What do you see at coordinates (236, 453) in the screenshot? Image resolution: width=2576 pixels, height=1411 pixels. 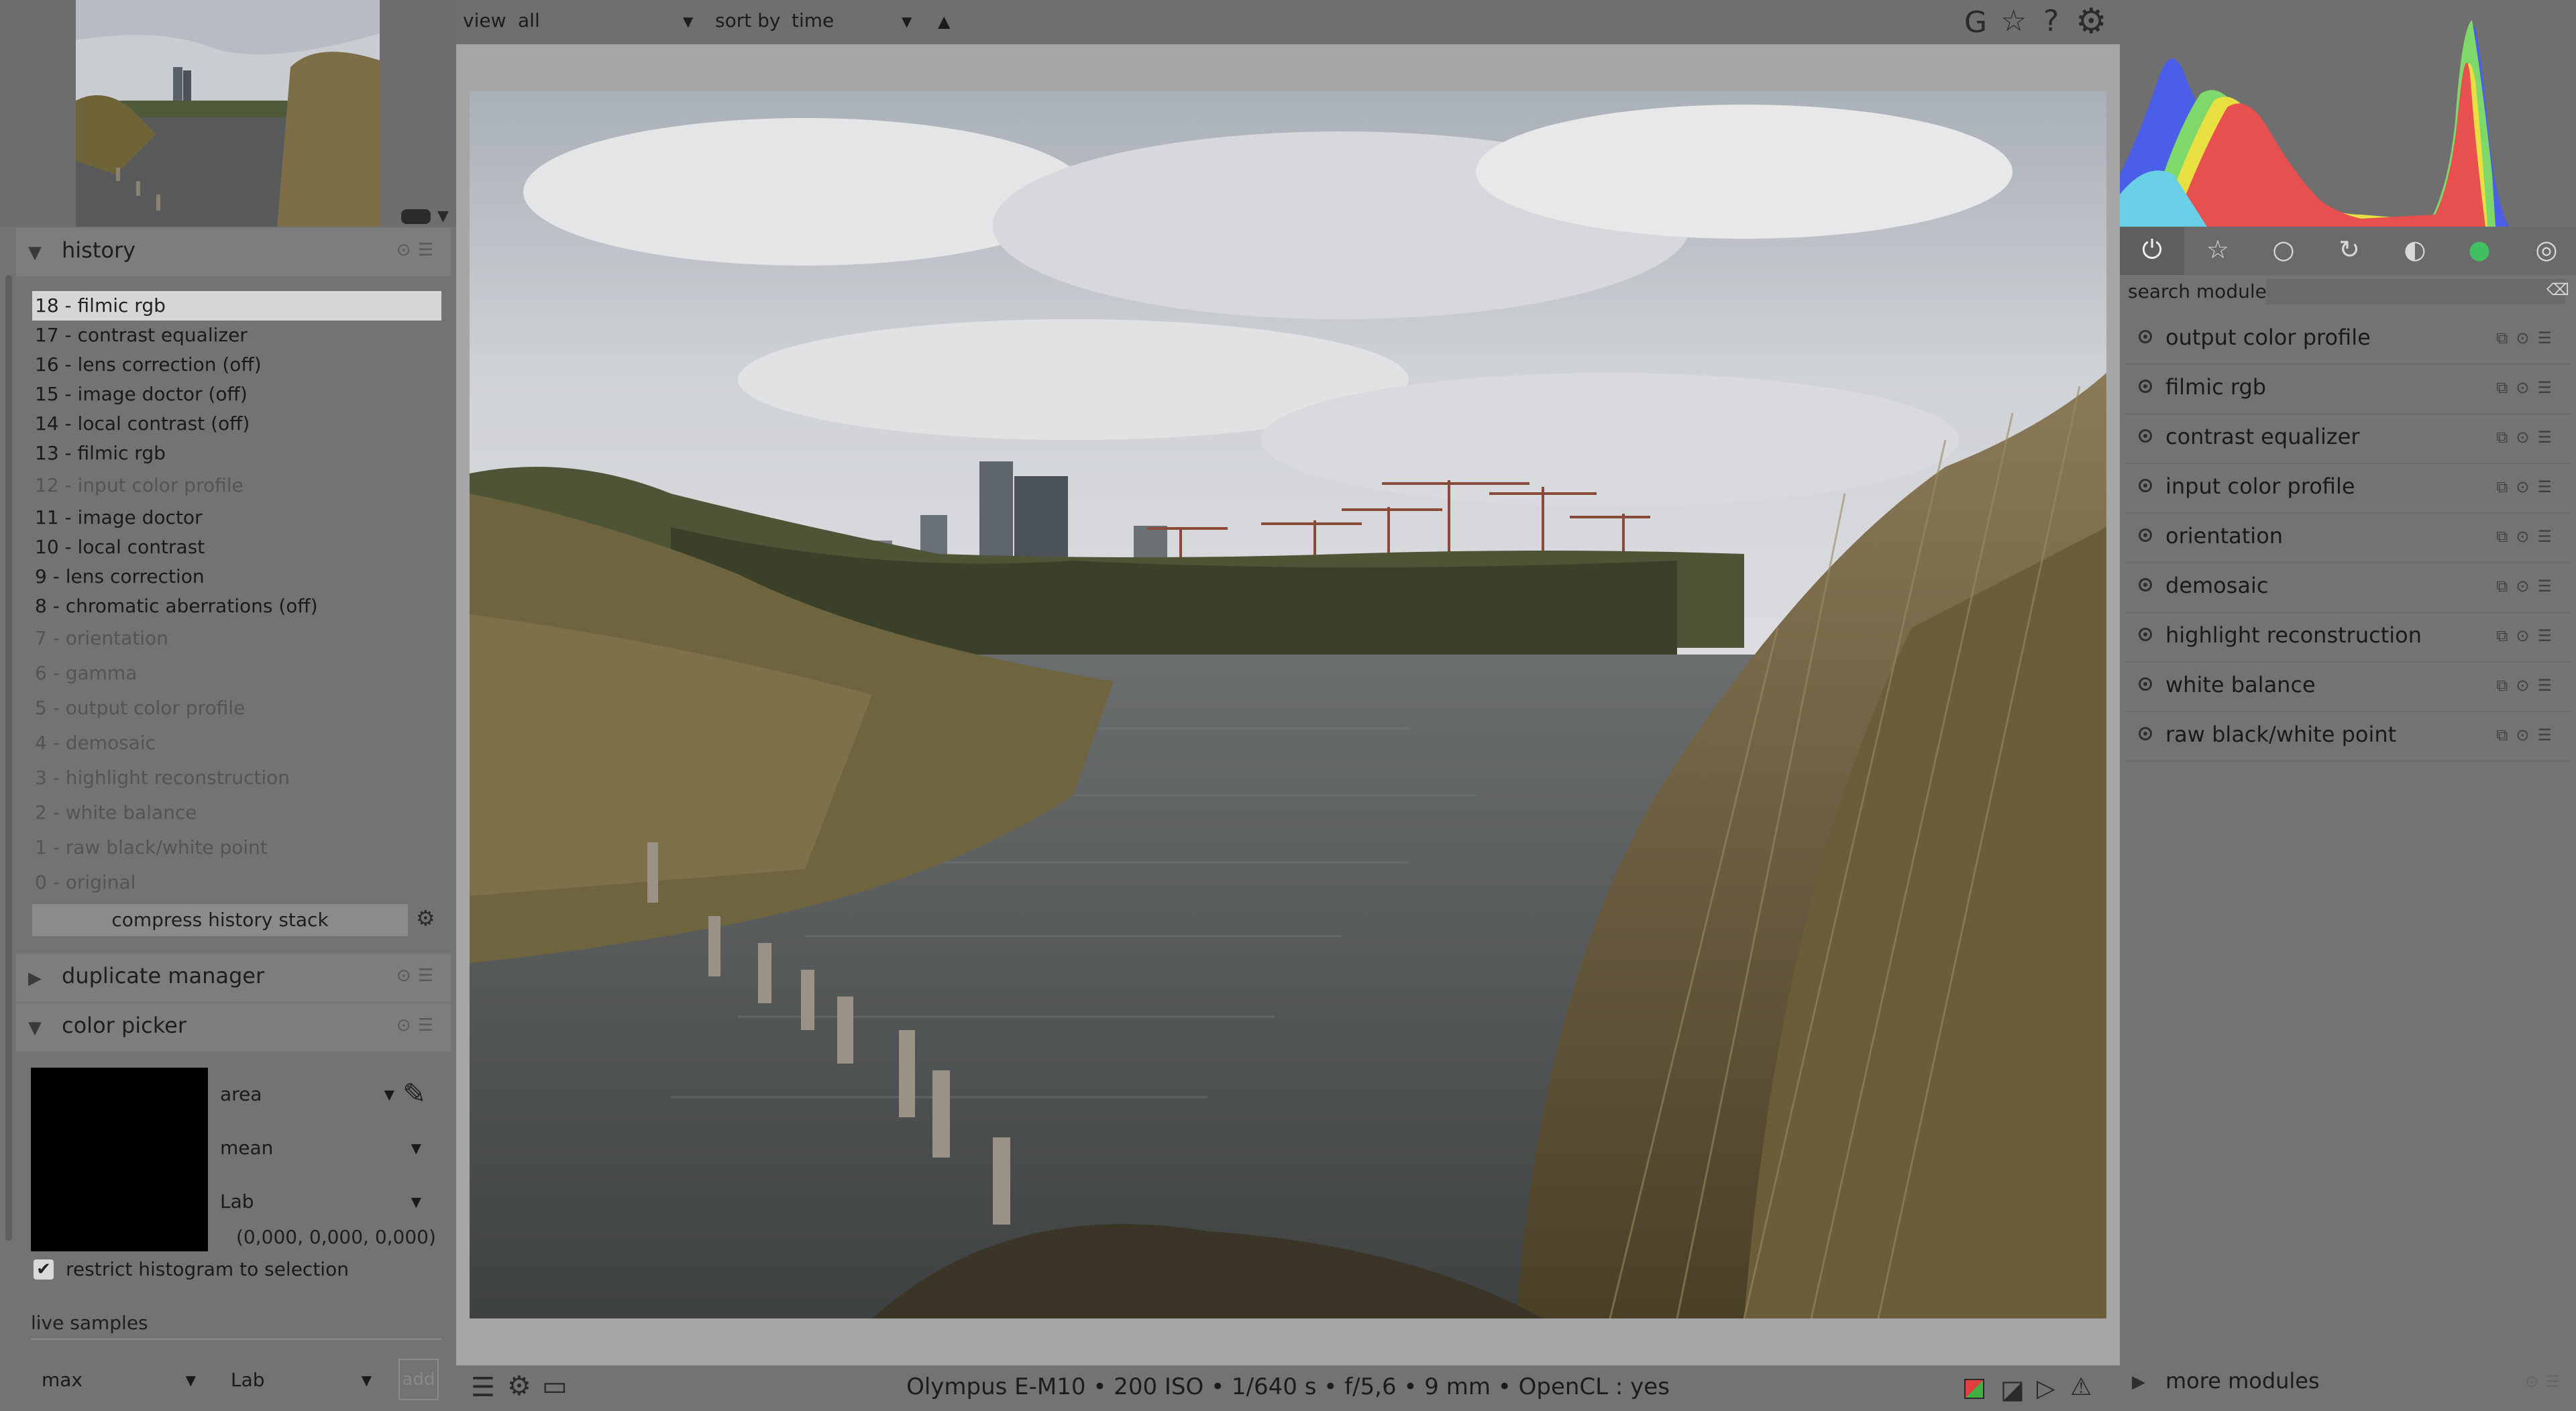 I see `history-item: 13 - filmic rgb` at bounding box center [236, 453].